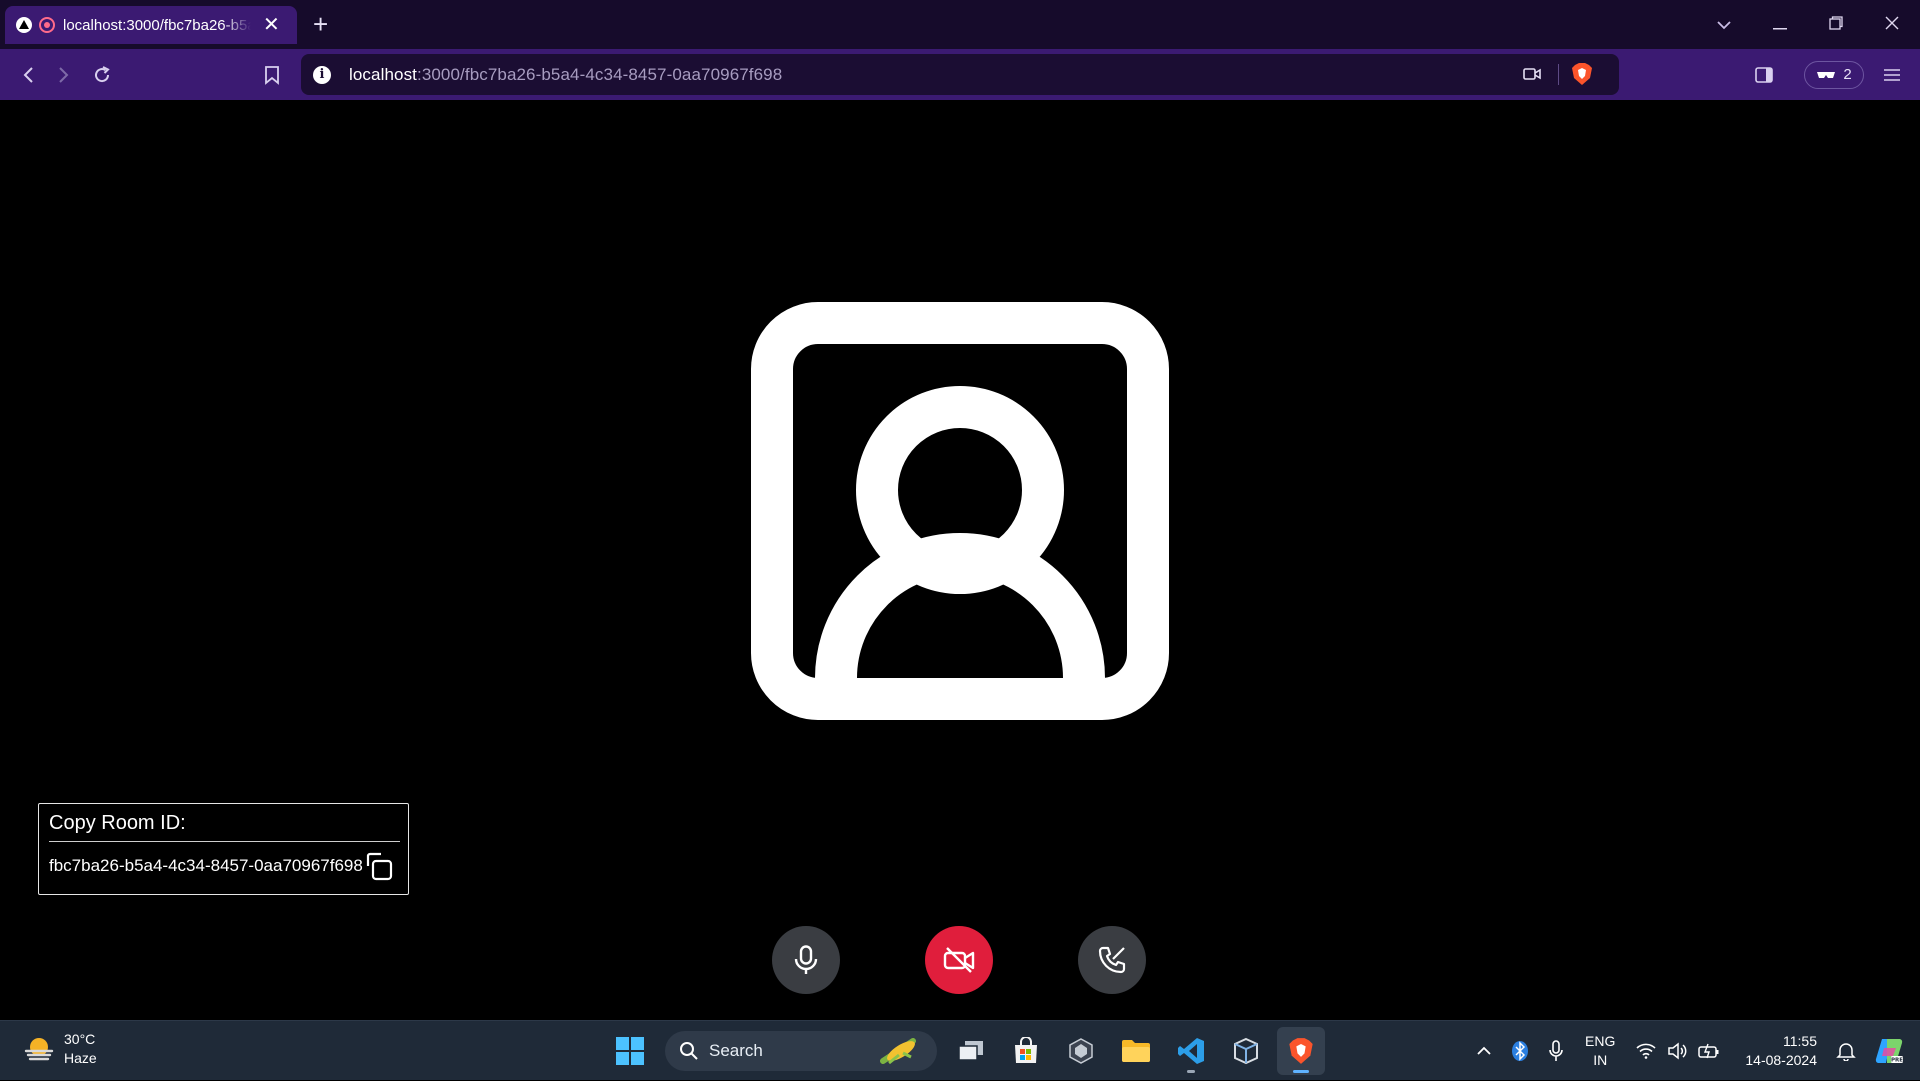 The image size is (1920, 1081). I want to click on vs-code-button, so click(1191, 1051).